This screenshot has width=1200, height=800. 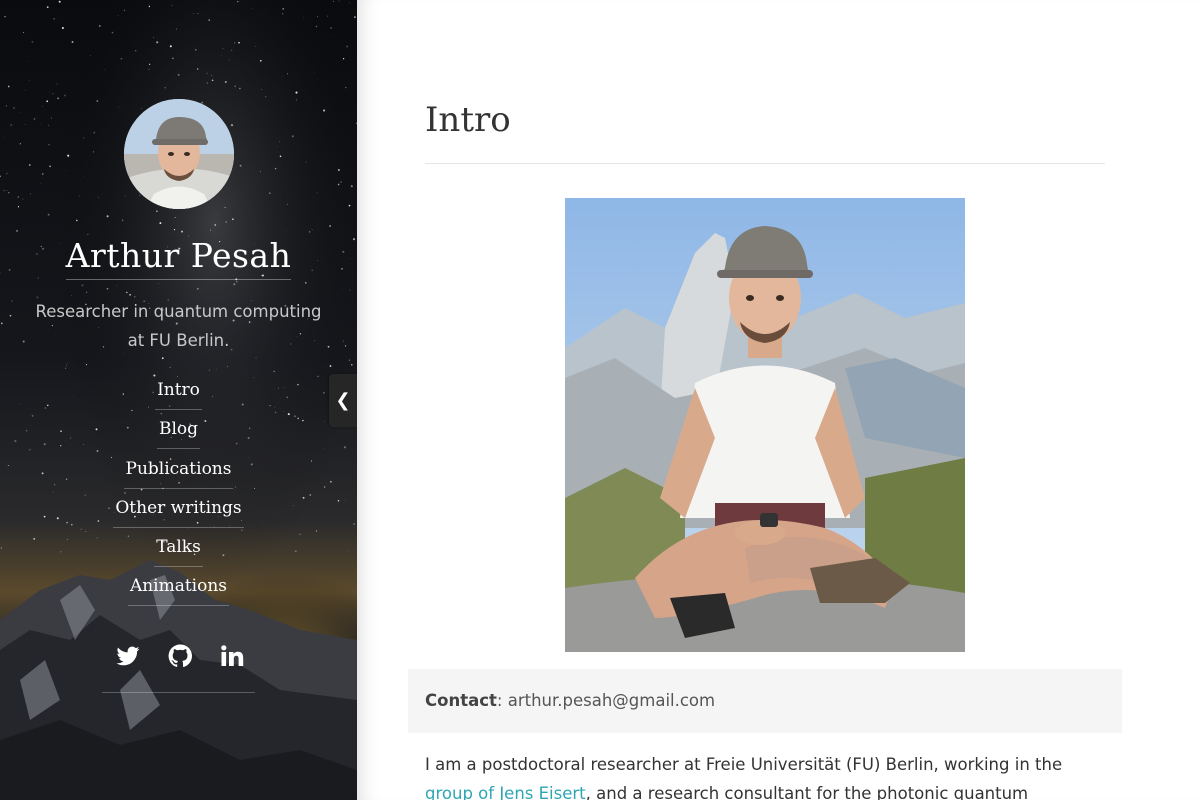 I want to click on nav-item-label: Talks, so click(x=178, y=551).